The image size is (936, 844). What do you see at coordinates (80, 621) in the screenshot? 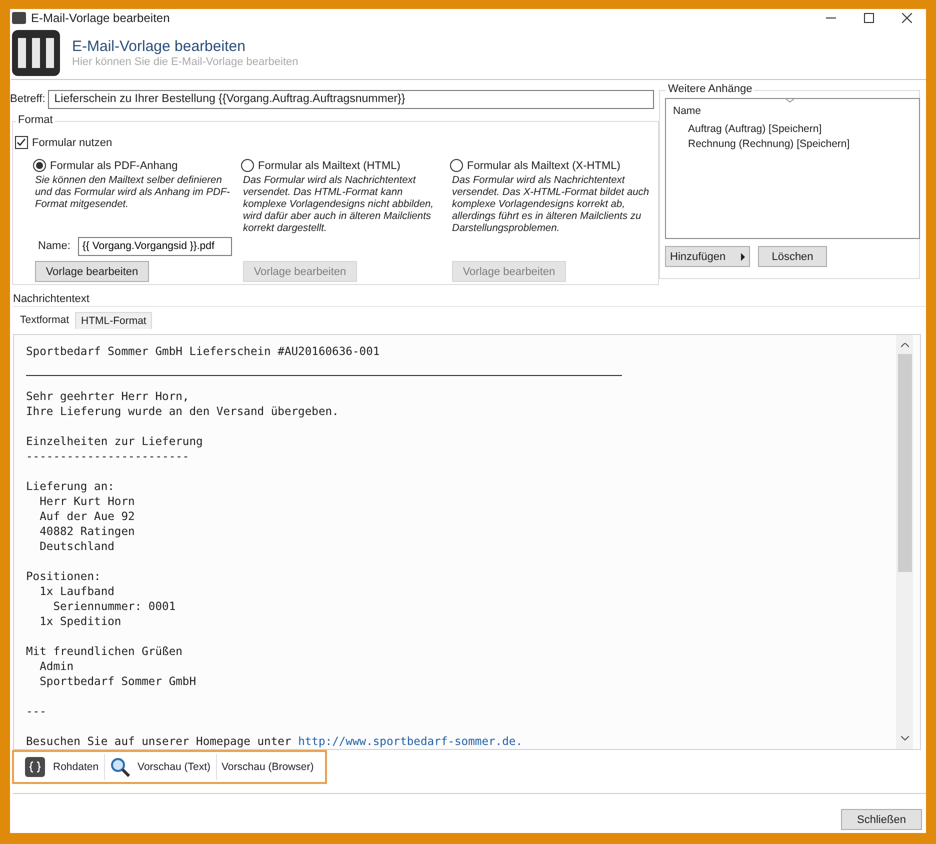
I see `text-line: 1x Spedition` at bounding box center [80, 621].